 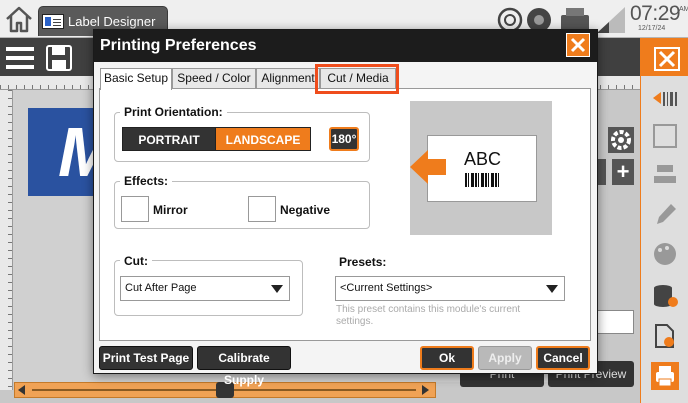 I want to click on align-icon, so click(x=665, y=174).